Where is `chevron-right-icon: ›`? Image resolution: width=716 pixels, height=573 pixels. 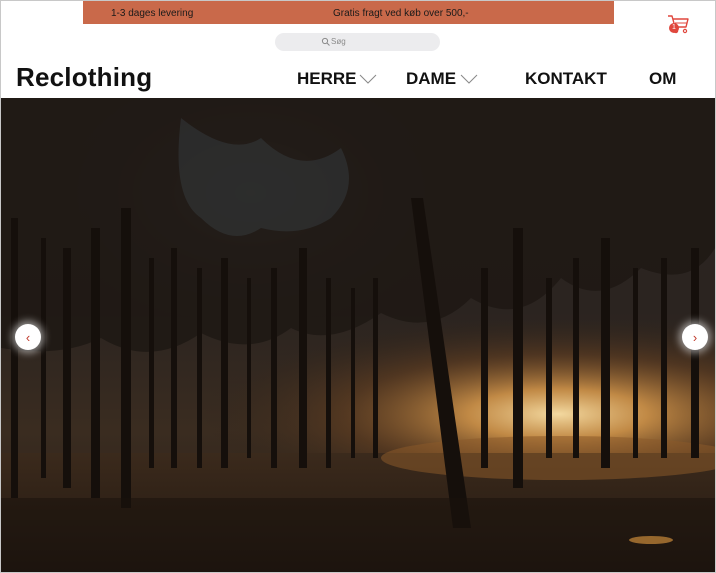 chevron-right-icon: › is located at coordinates (695, 337).